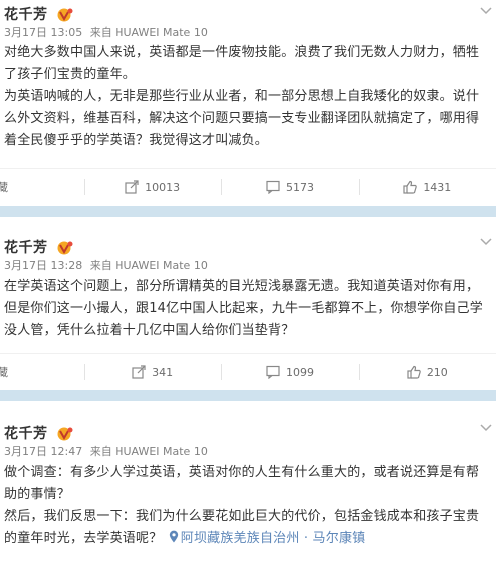  I want to click on post-meta: 3月17日 13:05 来自 HUAWEI Mate 10, so click(250, 33).